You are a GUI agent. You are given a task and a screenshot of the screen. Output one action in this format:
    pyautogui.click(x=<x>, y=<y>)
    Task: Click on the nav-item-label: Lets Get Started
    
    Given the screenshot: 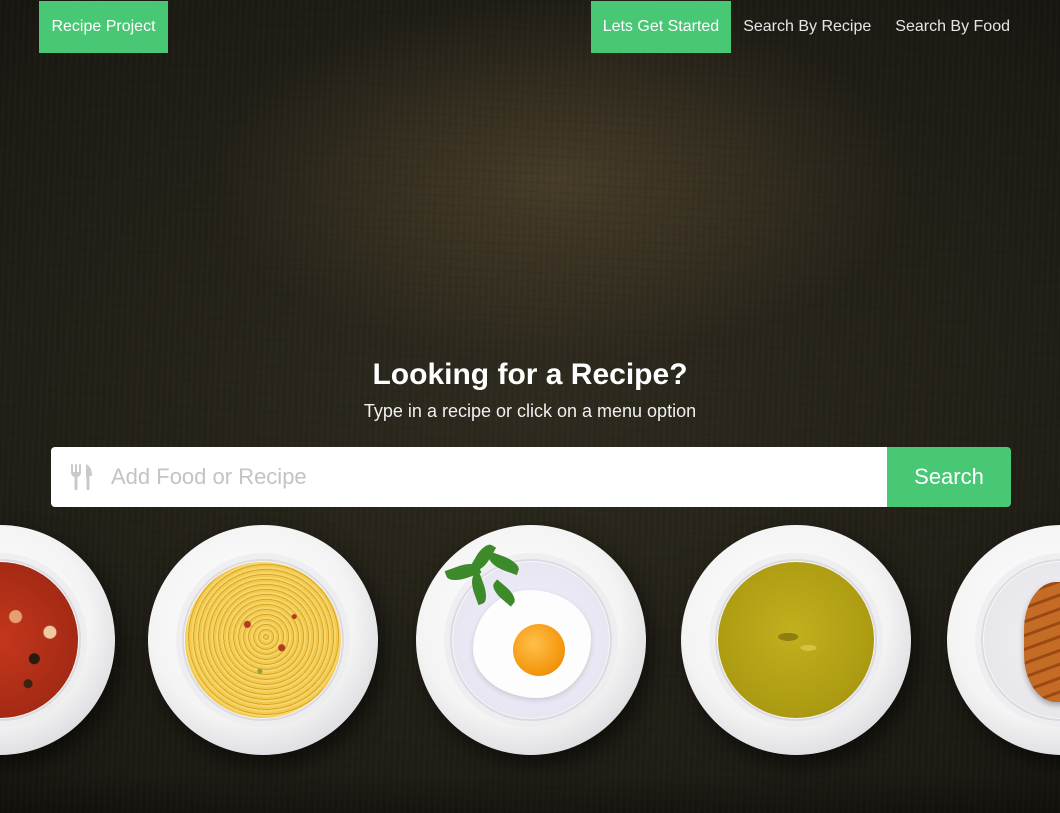 What is the action you would take?
    pyautogui.click(x=661, y=26)
    